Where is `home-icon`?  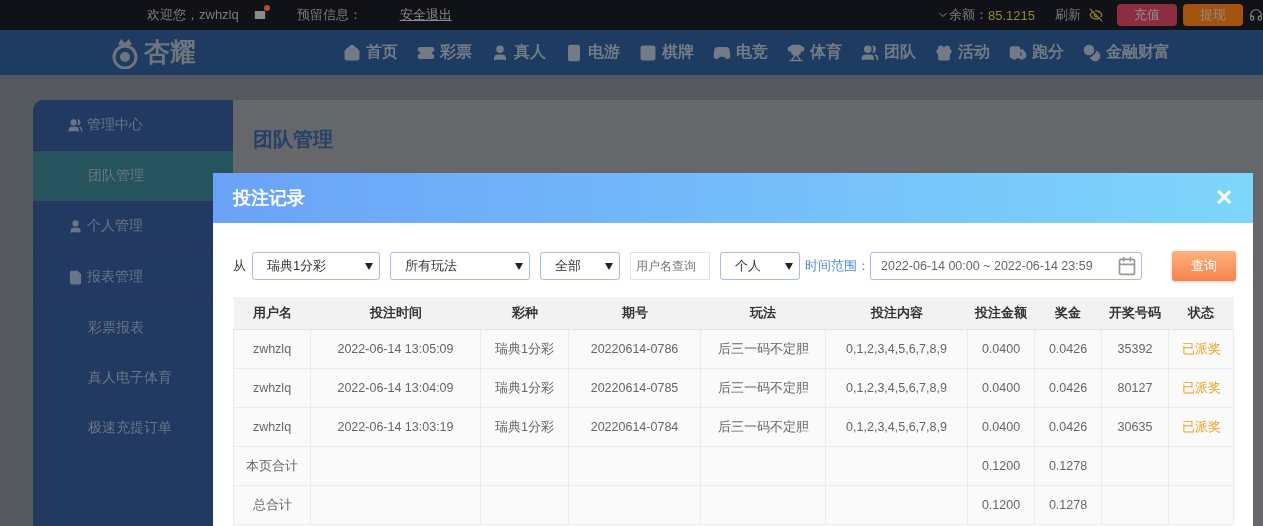
home-icon is located at coordinates (352, 52).